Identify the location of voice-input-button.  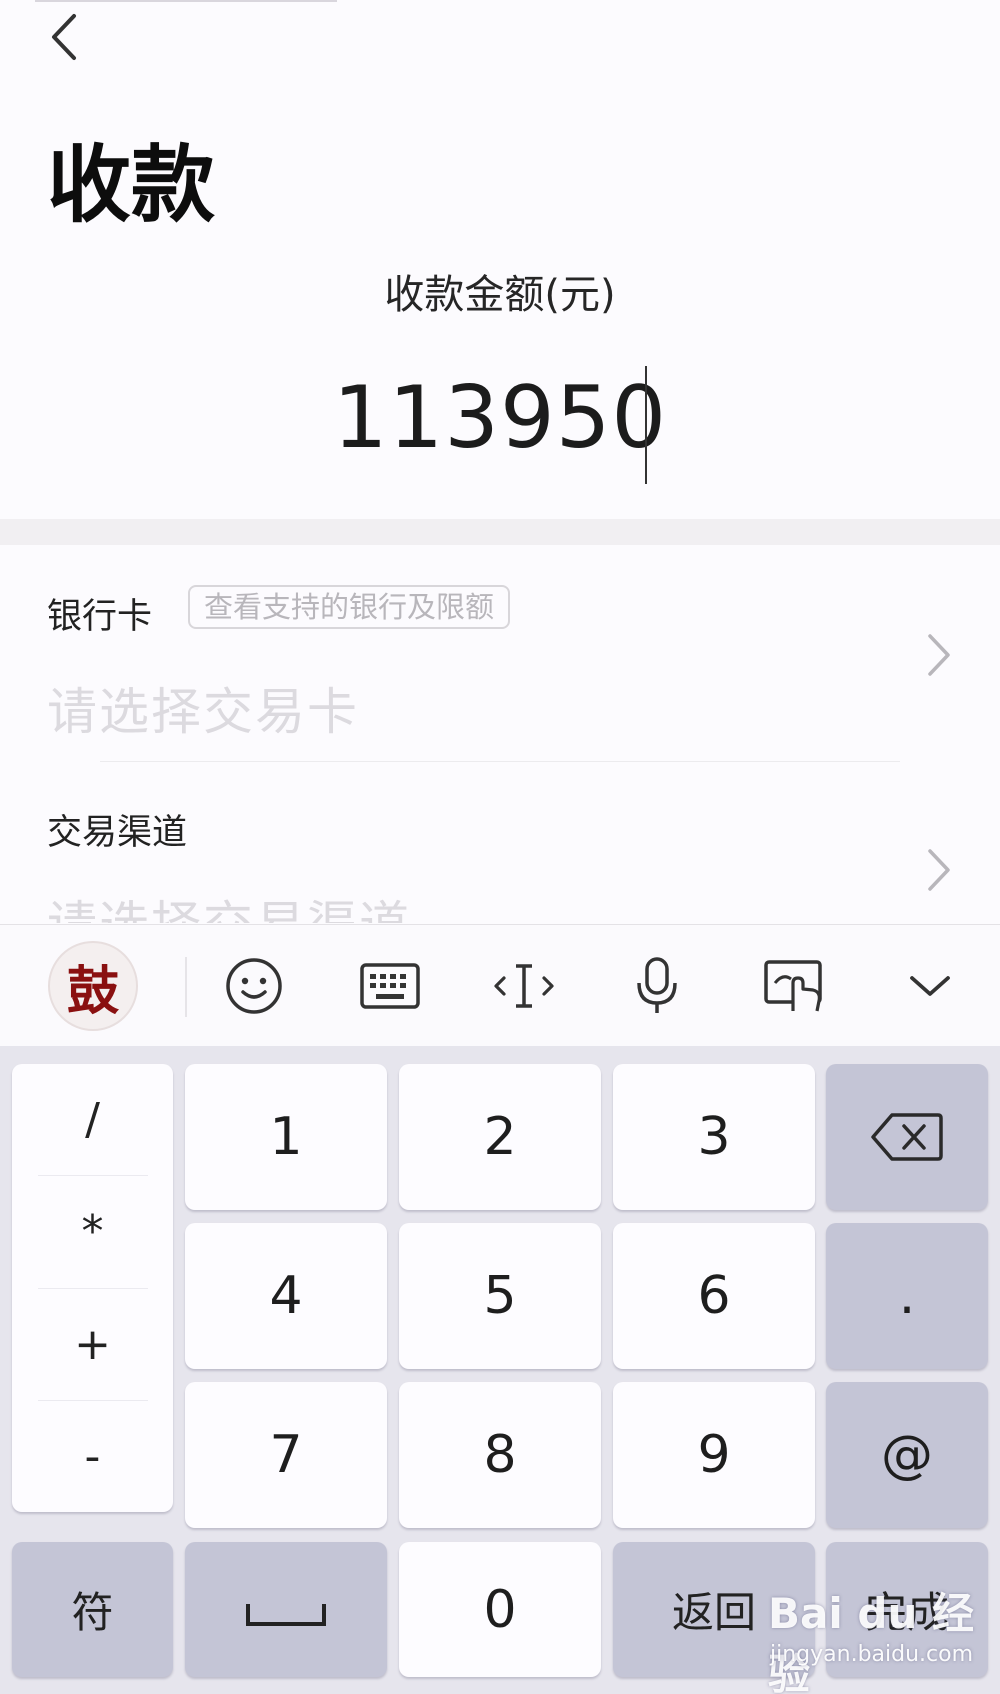
(657, 986).